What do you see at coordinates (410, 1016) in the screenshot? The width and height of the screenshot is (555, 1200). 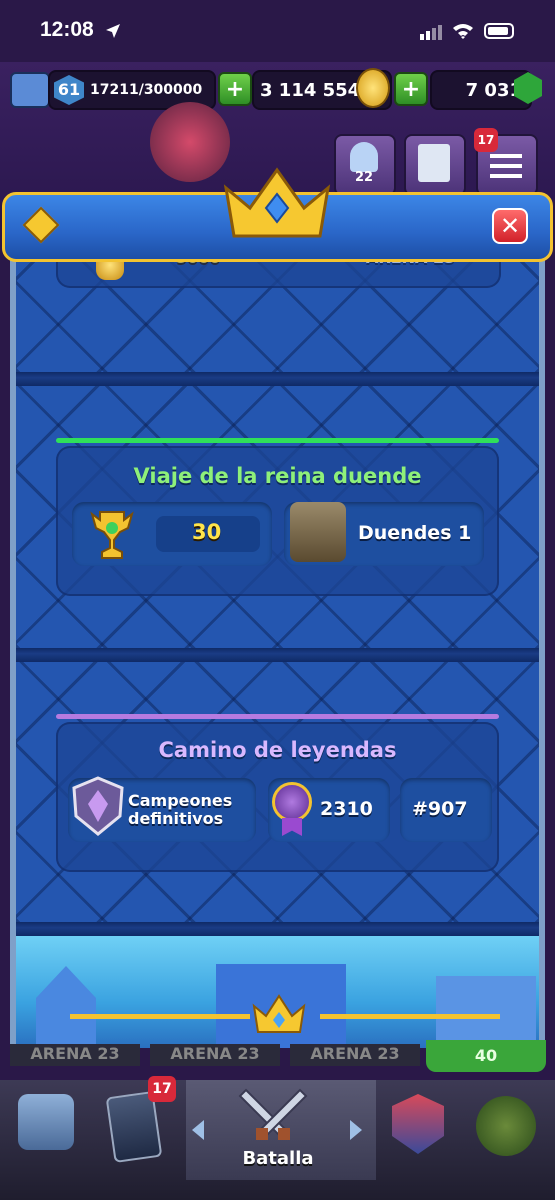 I see `gold-line-right` at bounding box center [410, 1016].